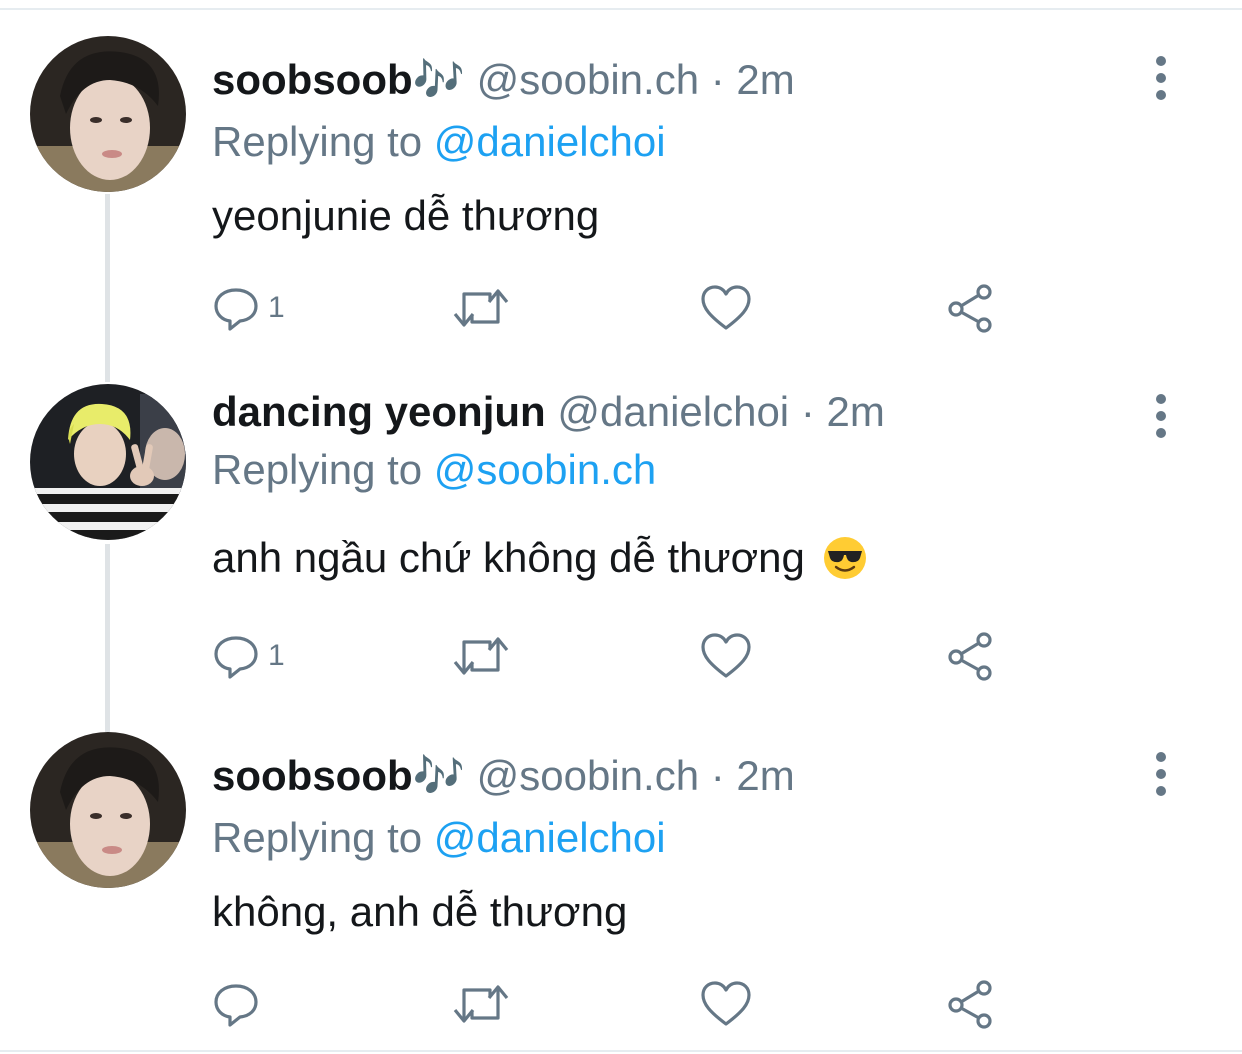  I want to click on smiling-face-with-sunglasses-icon, so click(845, 564).